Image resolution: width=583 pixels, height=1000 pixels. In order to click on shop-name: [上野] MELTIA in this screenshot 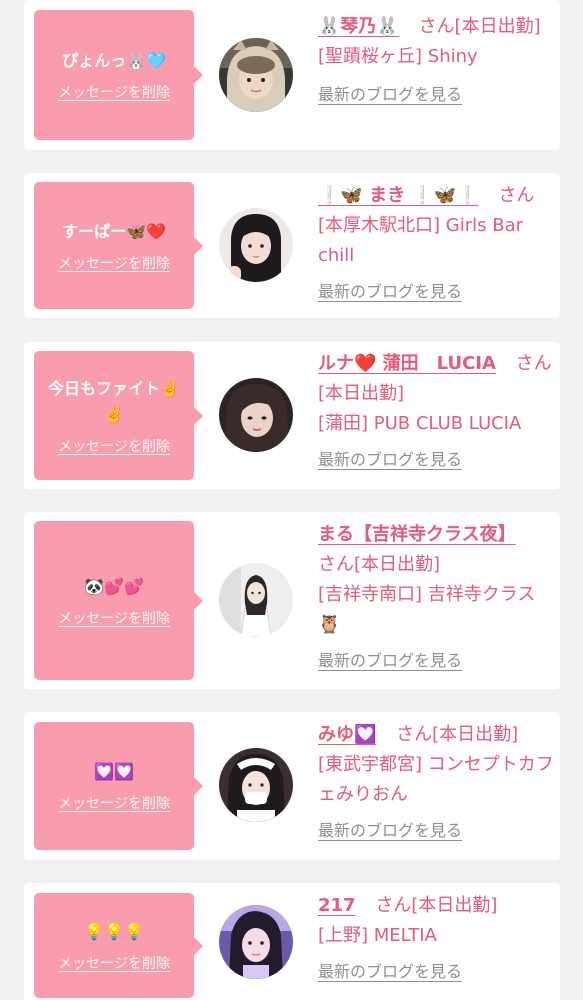, I will do `click(377, 935)`.